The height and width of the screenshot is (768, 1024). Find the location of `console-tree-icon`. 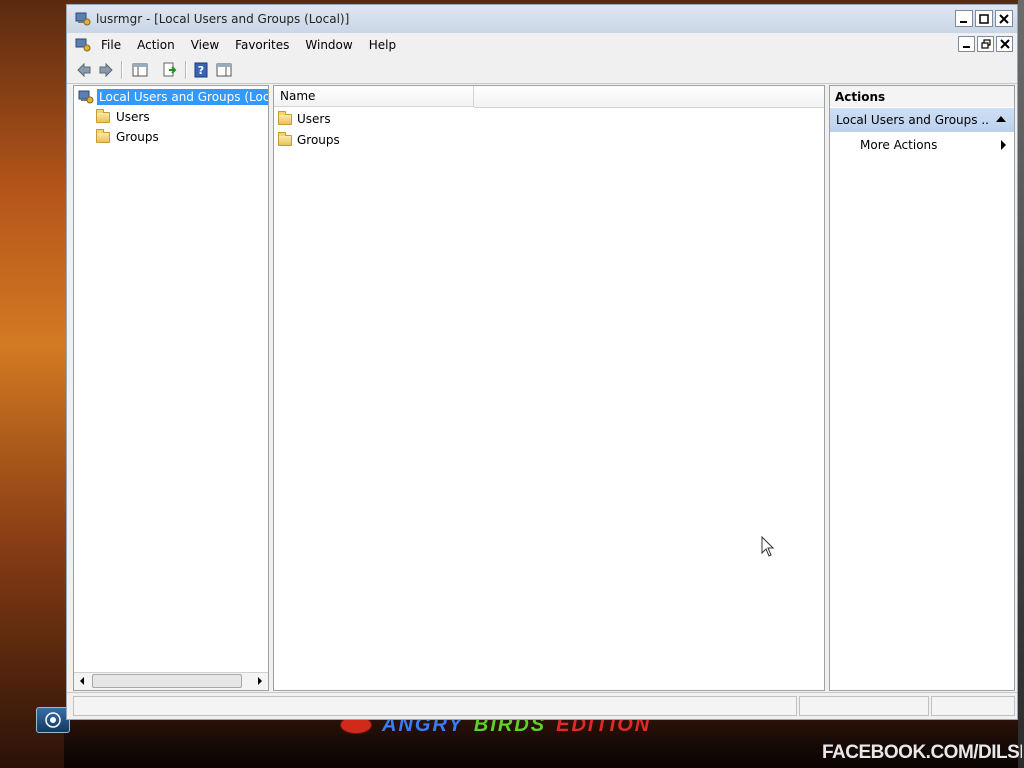

console-tree-icon is located at coordinates (140, 70).